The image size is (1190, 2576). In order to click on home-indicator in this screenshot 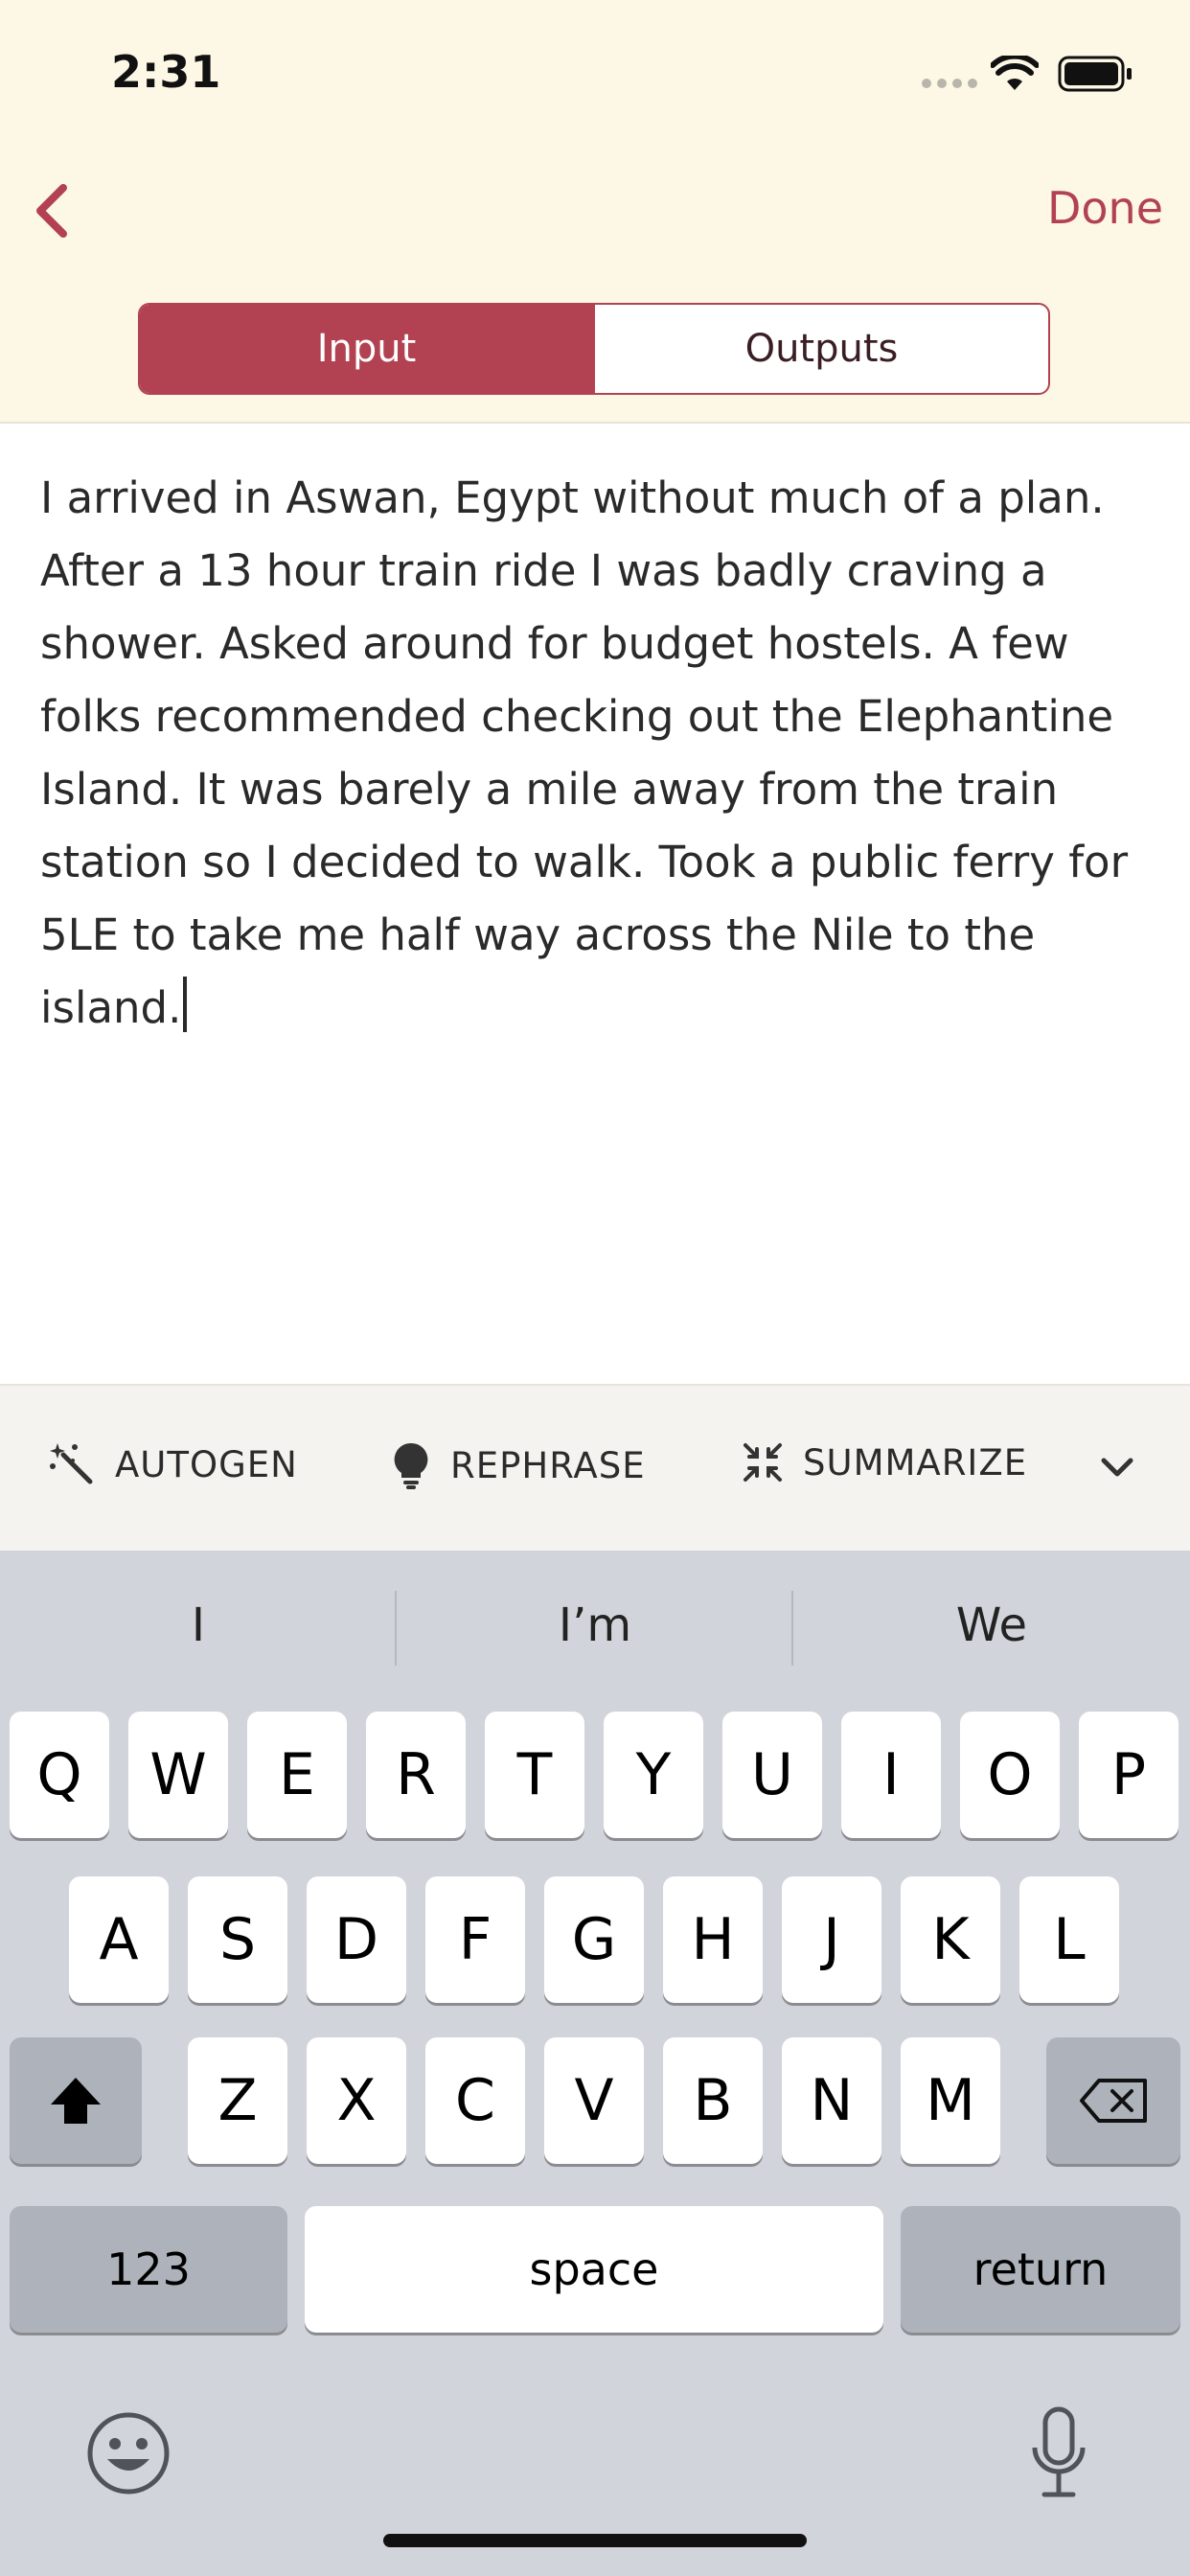, I will do `click(595, 2540)`.